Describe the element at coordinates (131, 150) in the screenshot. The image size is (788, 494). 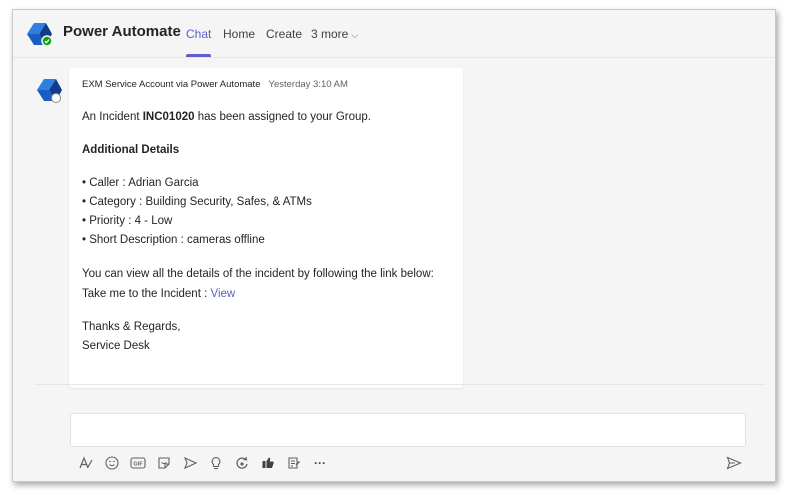
I see `details-heading: Additional Details` at that location.